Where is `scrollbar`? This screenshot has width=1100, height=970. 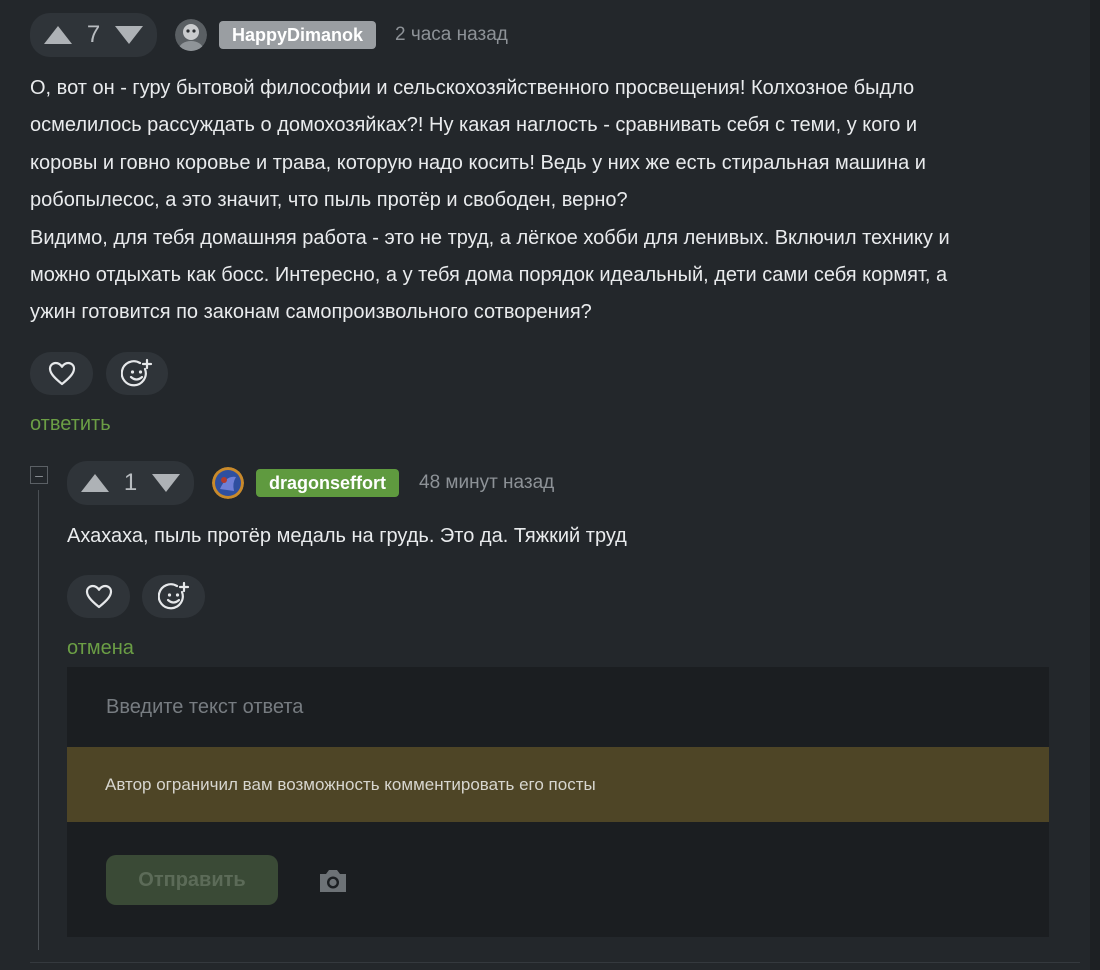 scrollbar is located at coordinates (1095, 485).